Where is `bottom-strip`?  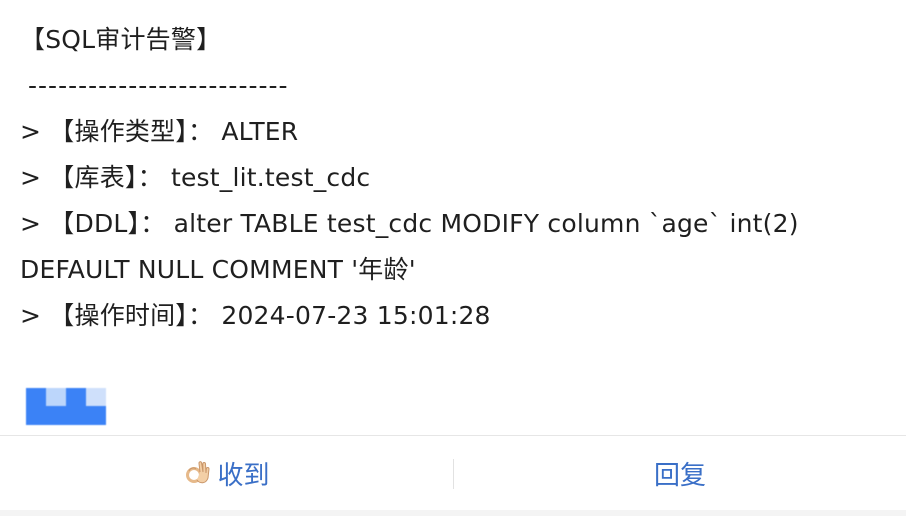
bottom-strip is located at coordinates (453, 513).